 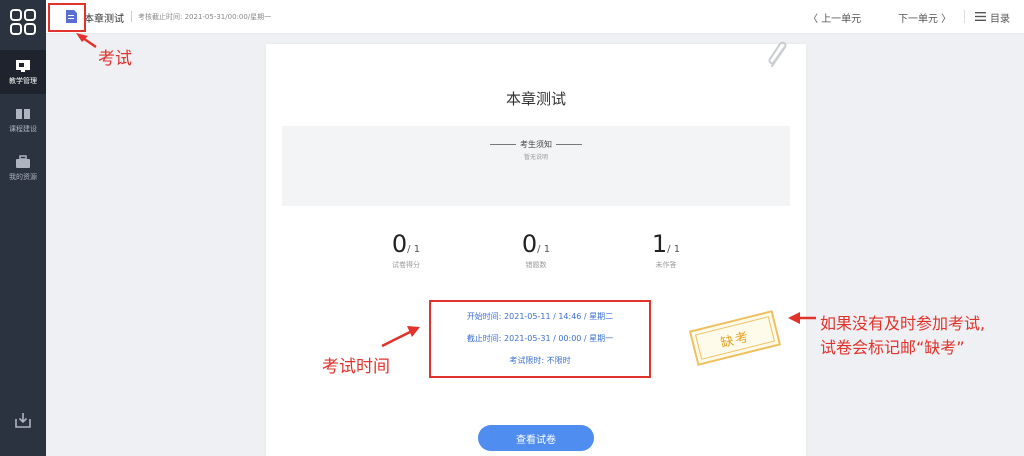 I want to click on arrow-stamp, so click(x=802, y=318).